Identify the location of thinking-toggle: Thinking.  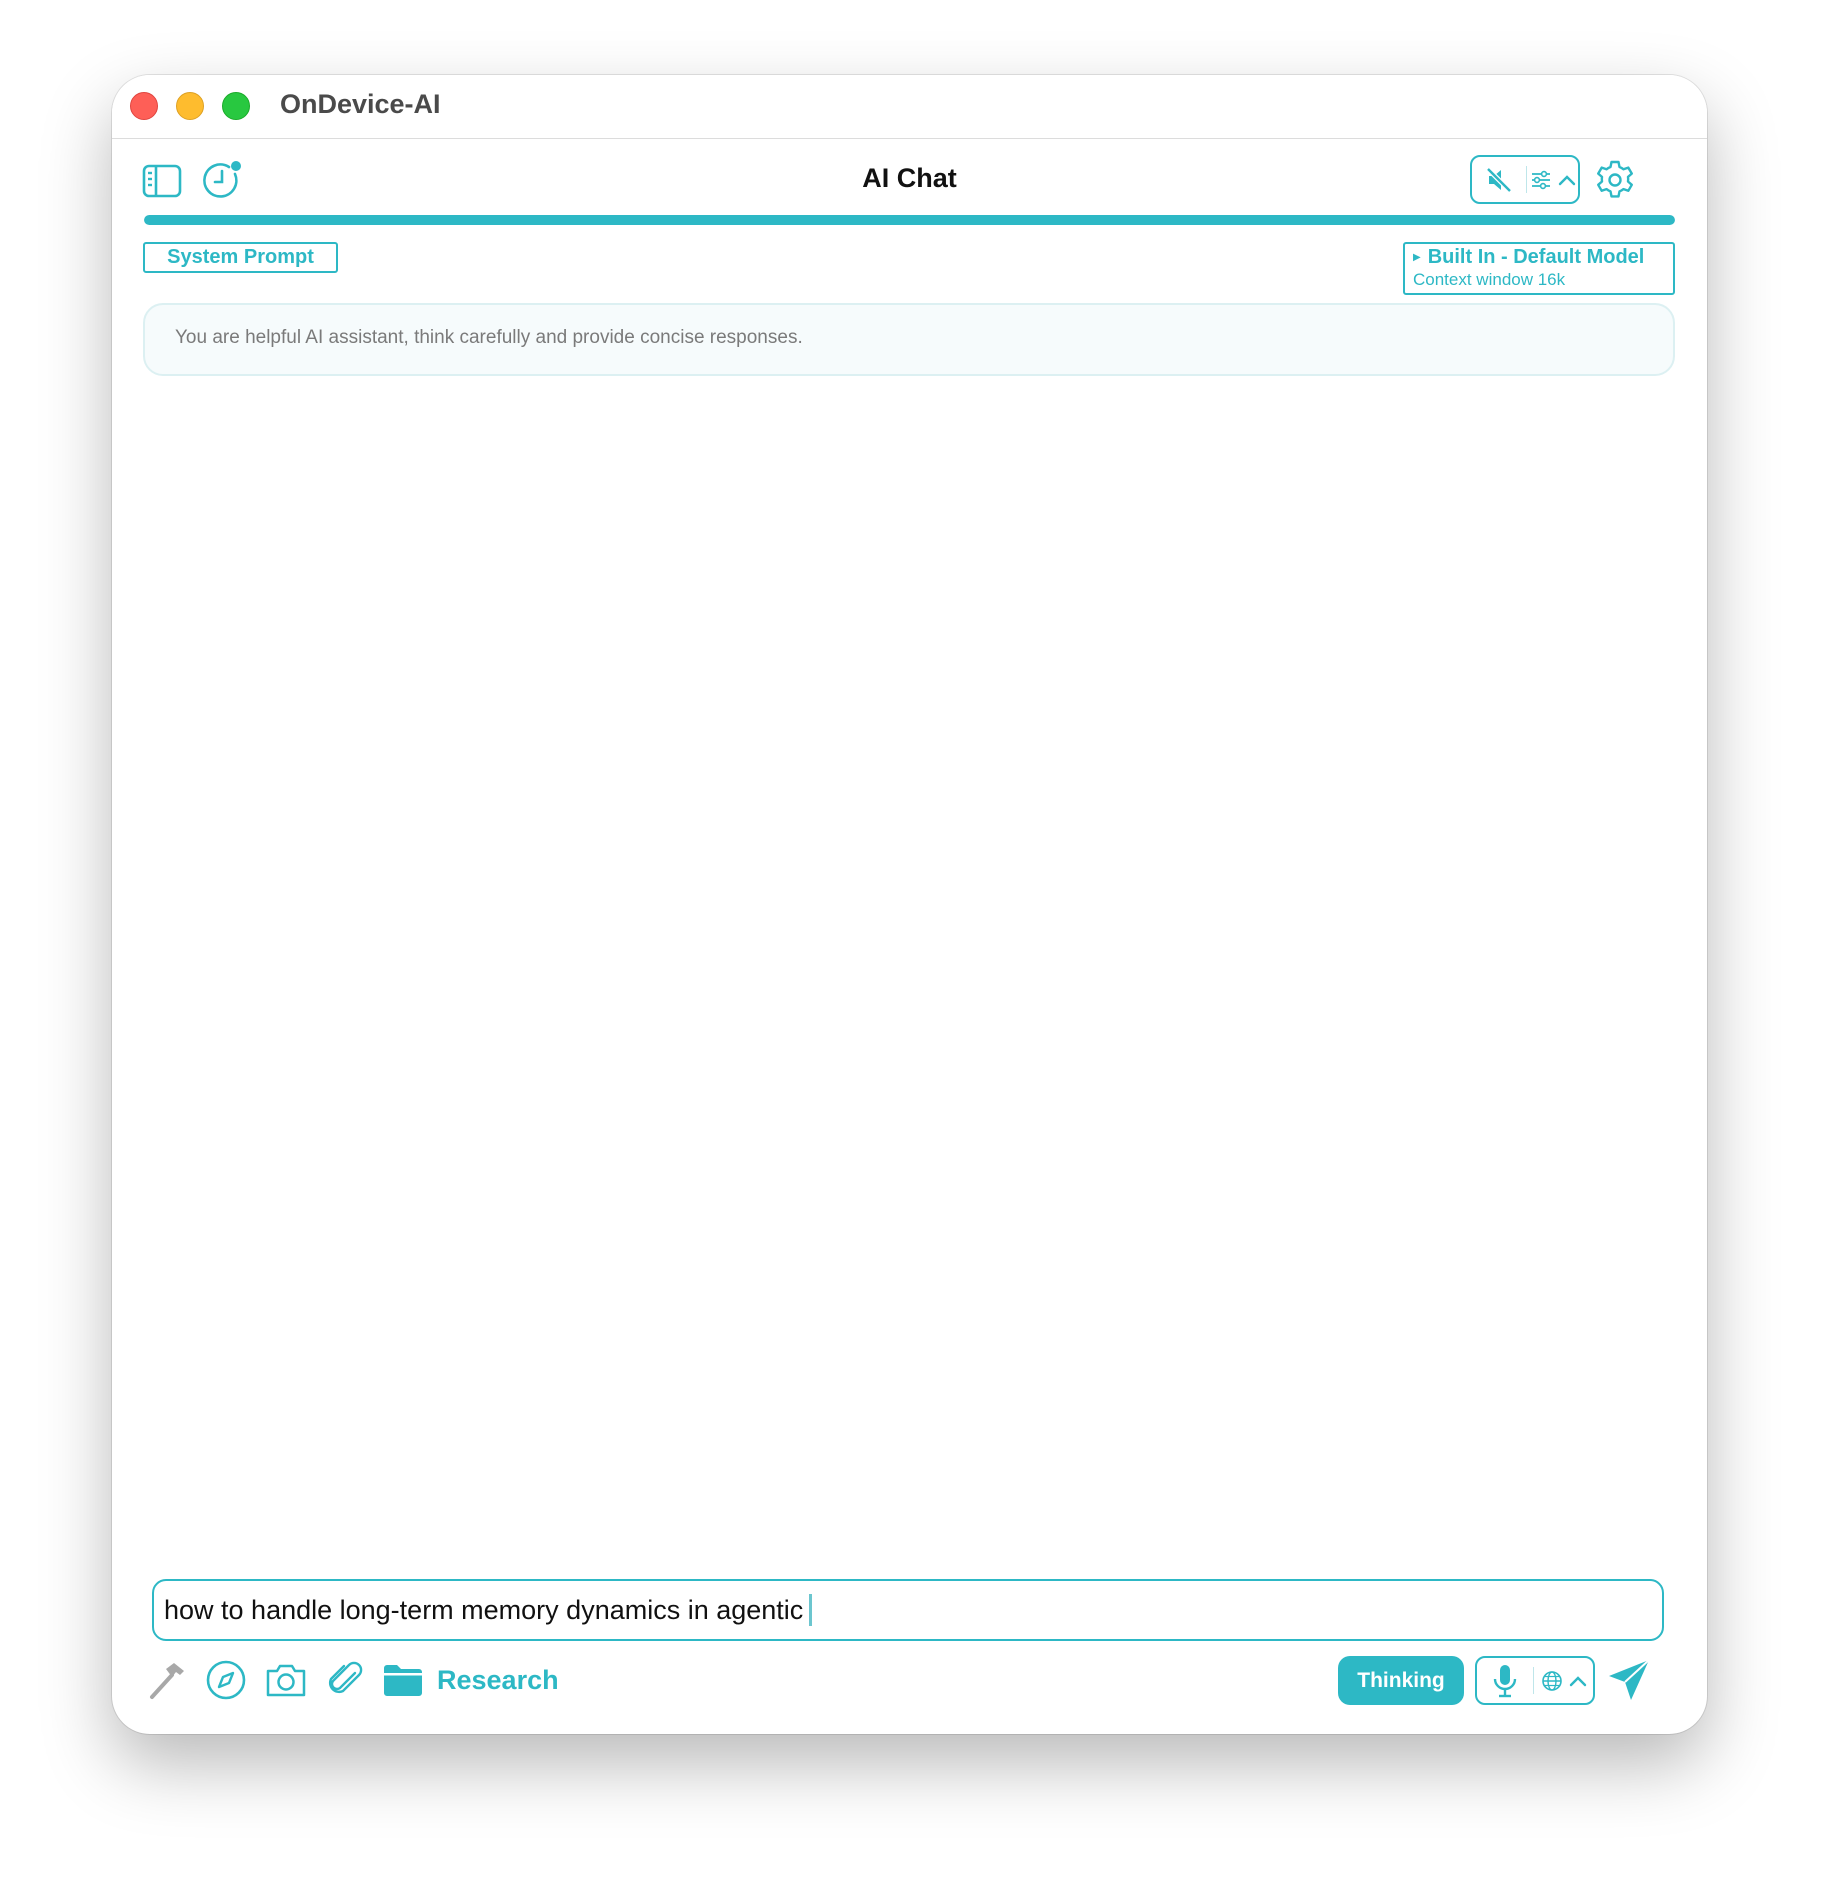
(1401, 1680).